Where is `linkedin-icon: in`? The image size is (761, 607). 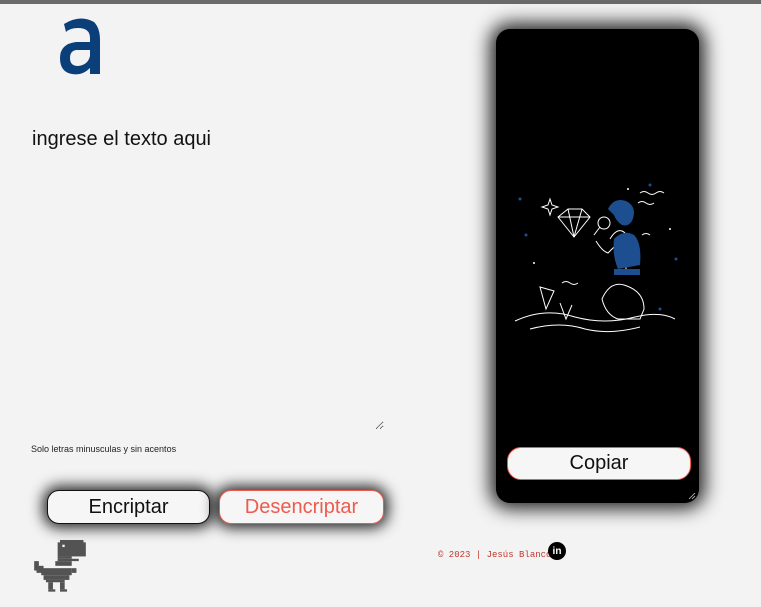 linkedin-icon: in is located at coordinates (557, 551).